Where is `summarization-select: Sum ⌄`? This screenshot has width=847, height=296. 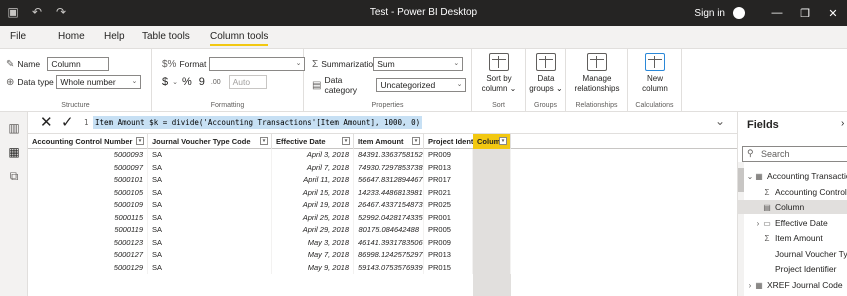
summarization-select: Sum ⌄ is located at coordinates (418, 64).